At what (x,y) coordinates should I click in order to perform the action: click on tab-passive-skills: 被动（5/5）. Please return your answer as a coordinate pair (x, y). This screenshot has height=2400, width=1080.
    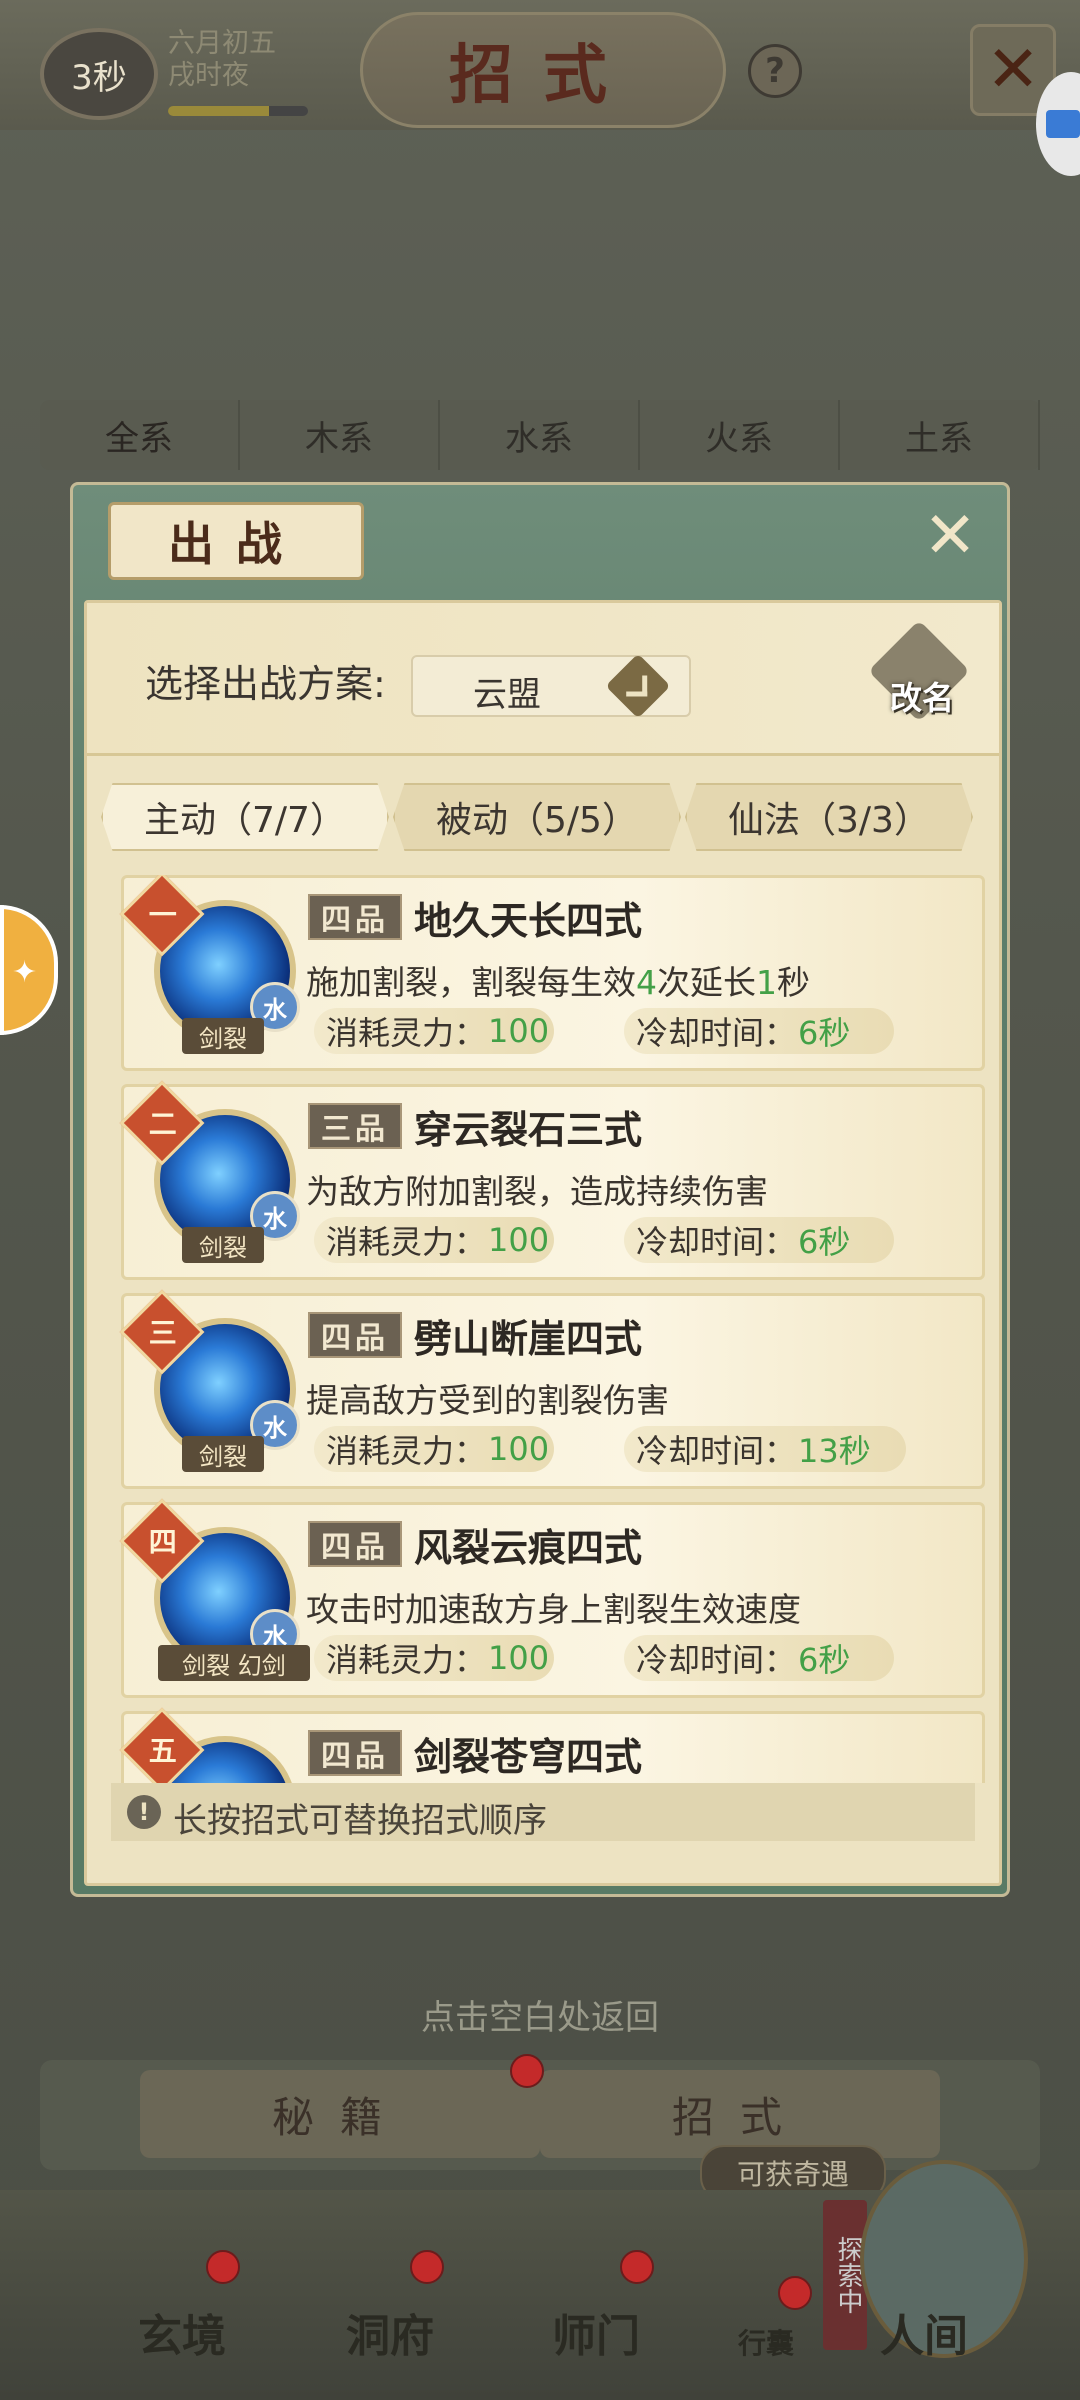
    Looking at the image, I should click on (537, 817).